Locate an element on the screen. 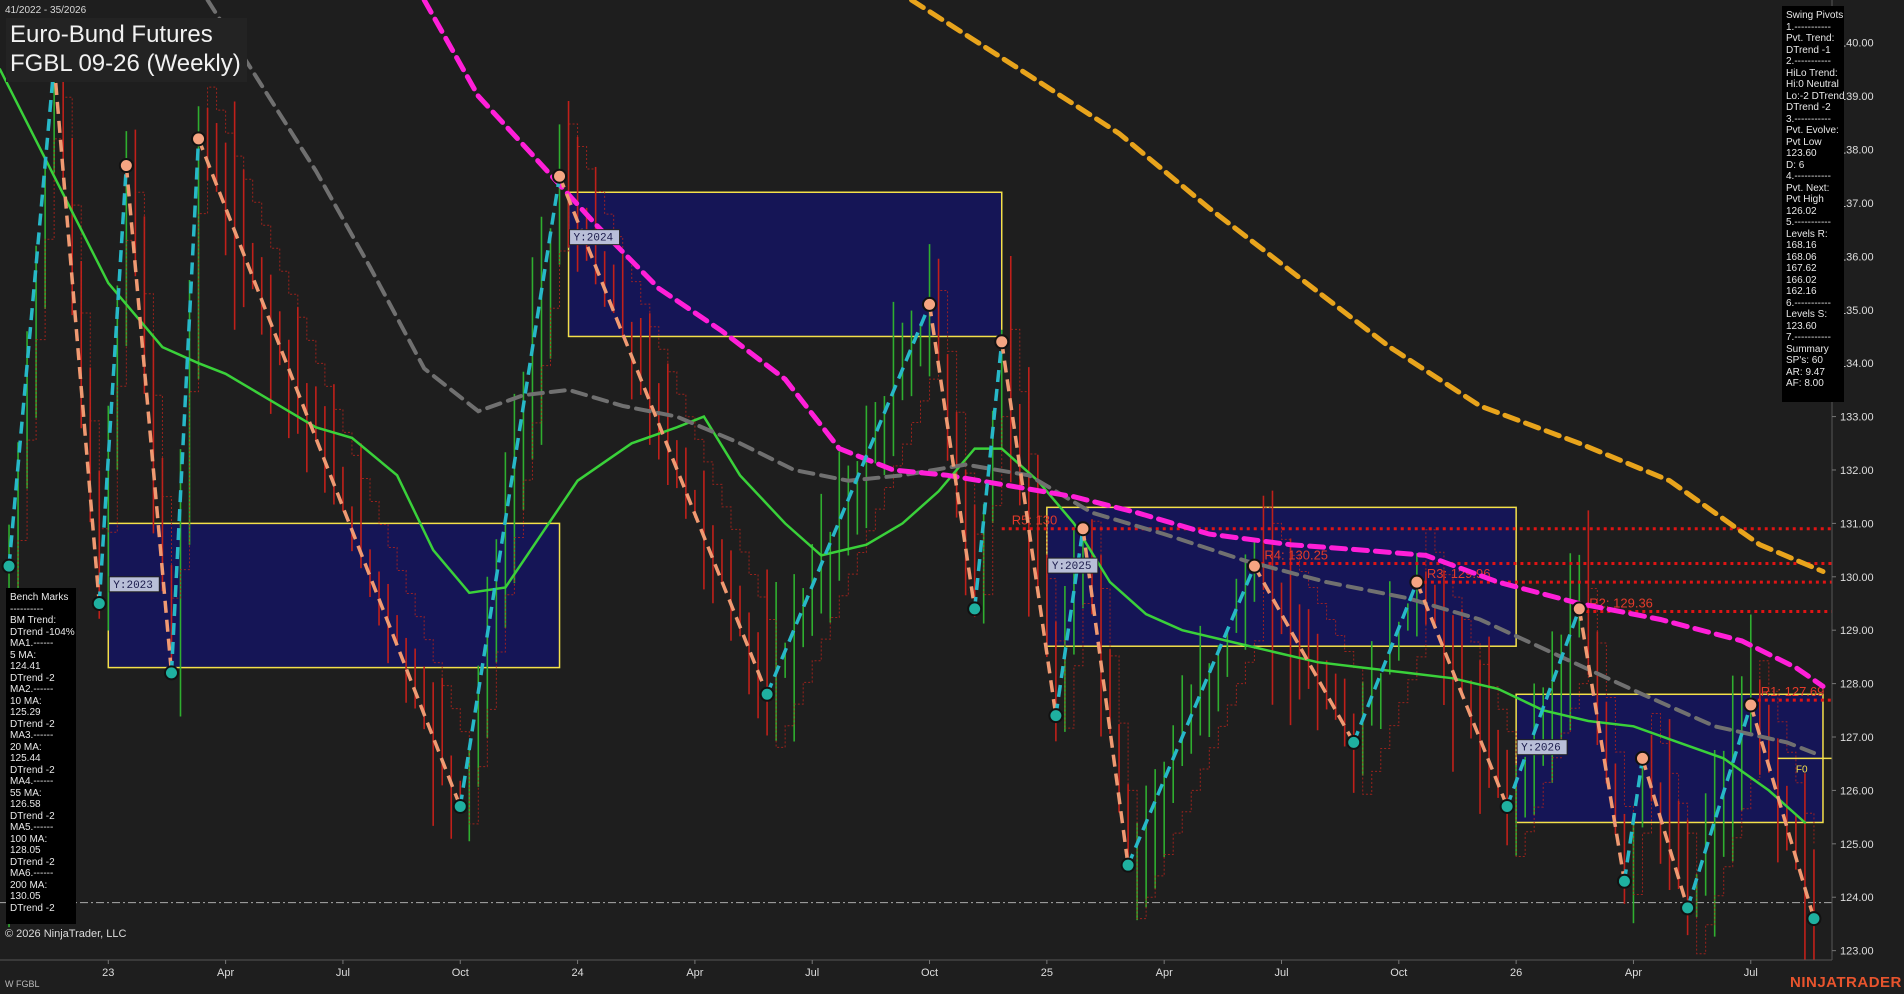 Image resolution: width=1904 pixels, height=994 pixels. swing-pivots-line: 3.----------- is located at coordinates (1808, 119).